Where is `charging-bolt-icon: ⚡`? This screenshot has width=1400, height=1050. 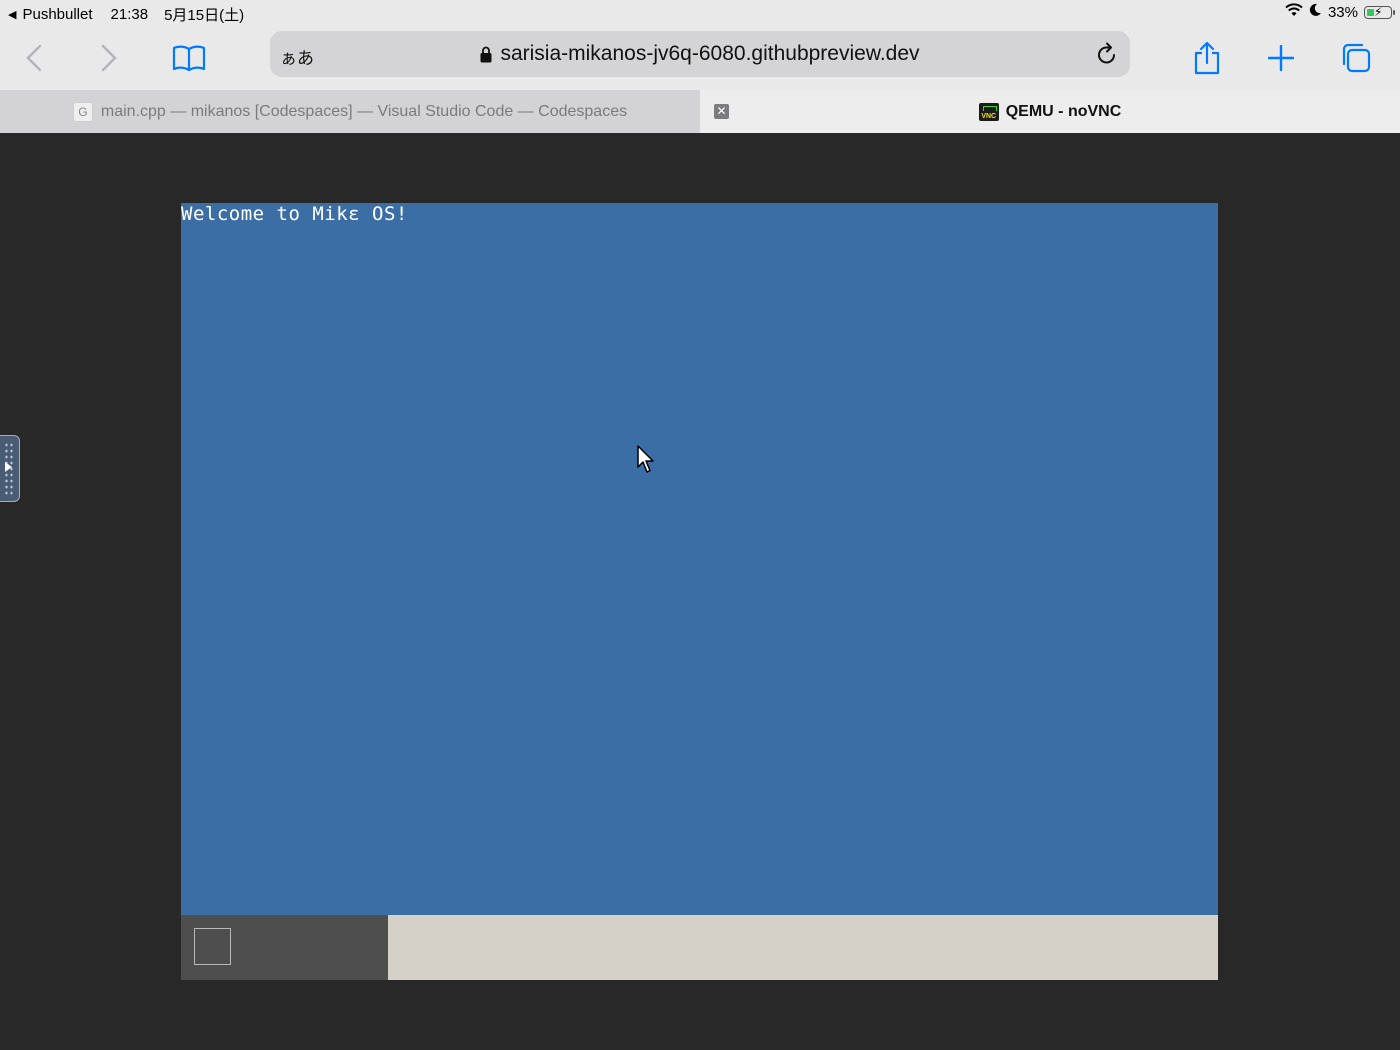
charging-bolt-icon: ⚡ is located at coordinates (1378, 11).